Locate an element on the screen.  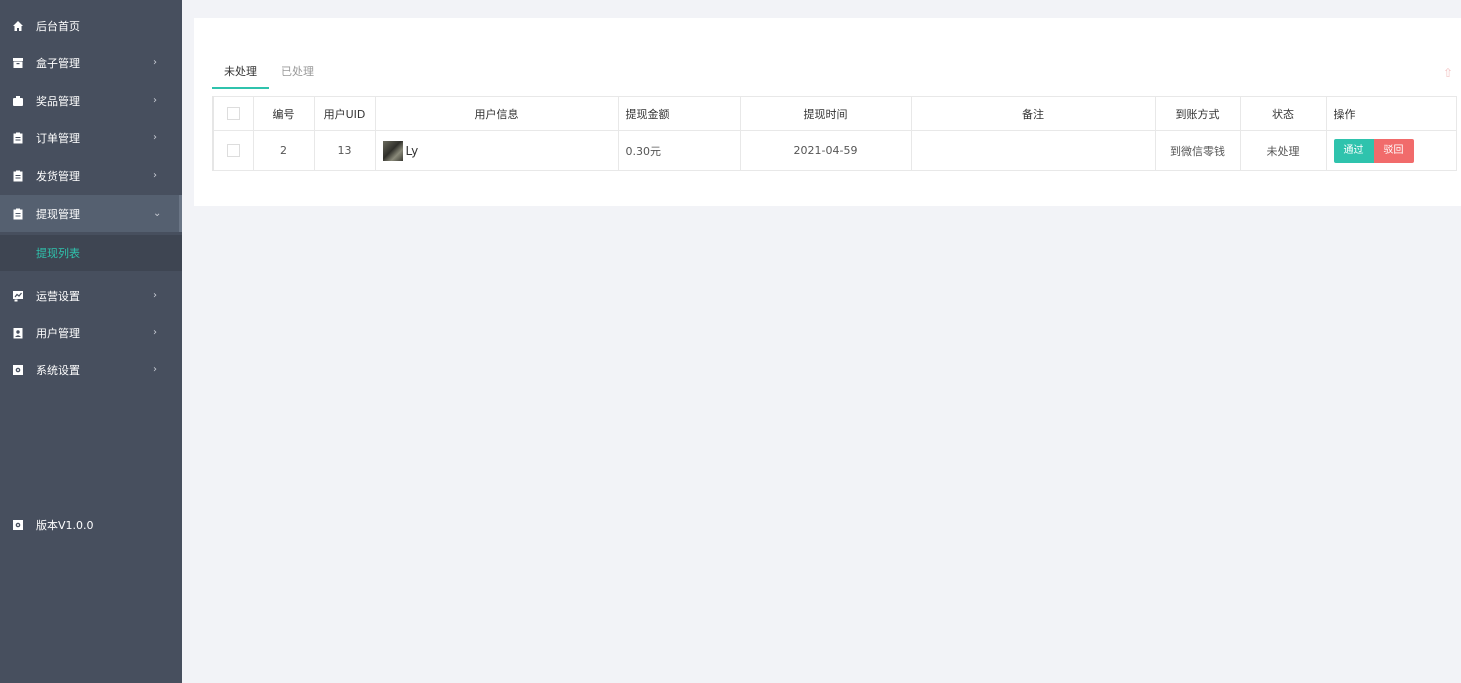
box-icon is located at coordinates (18, 62).